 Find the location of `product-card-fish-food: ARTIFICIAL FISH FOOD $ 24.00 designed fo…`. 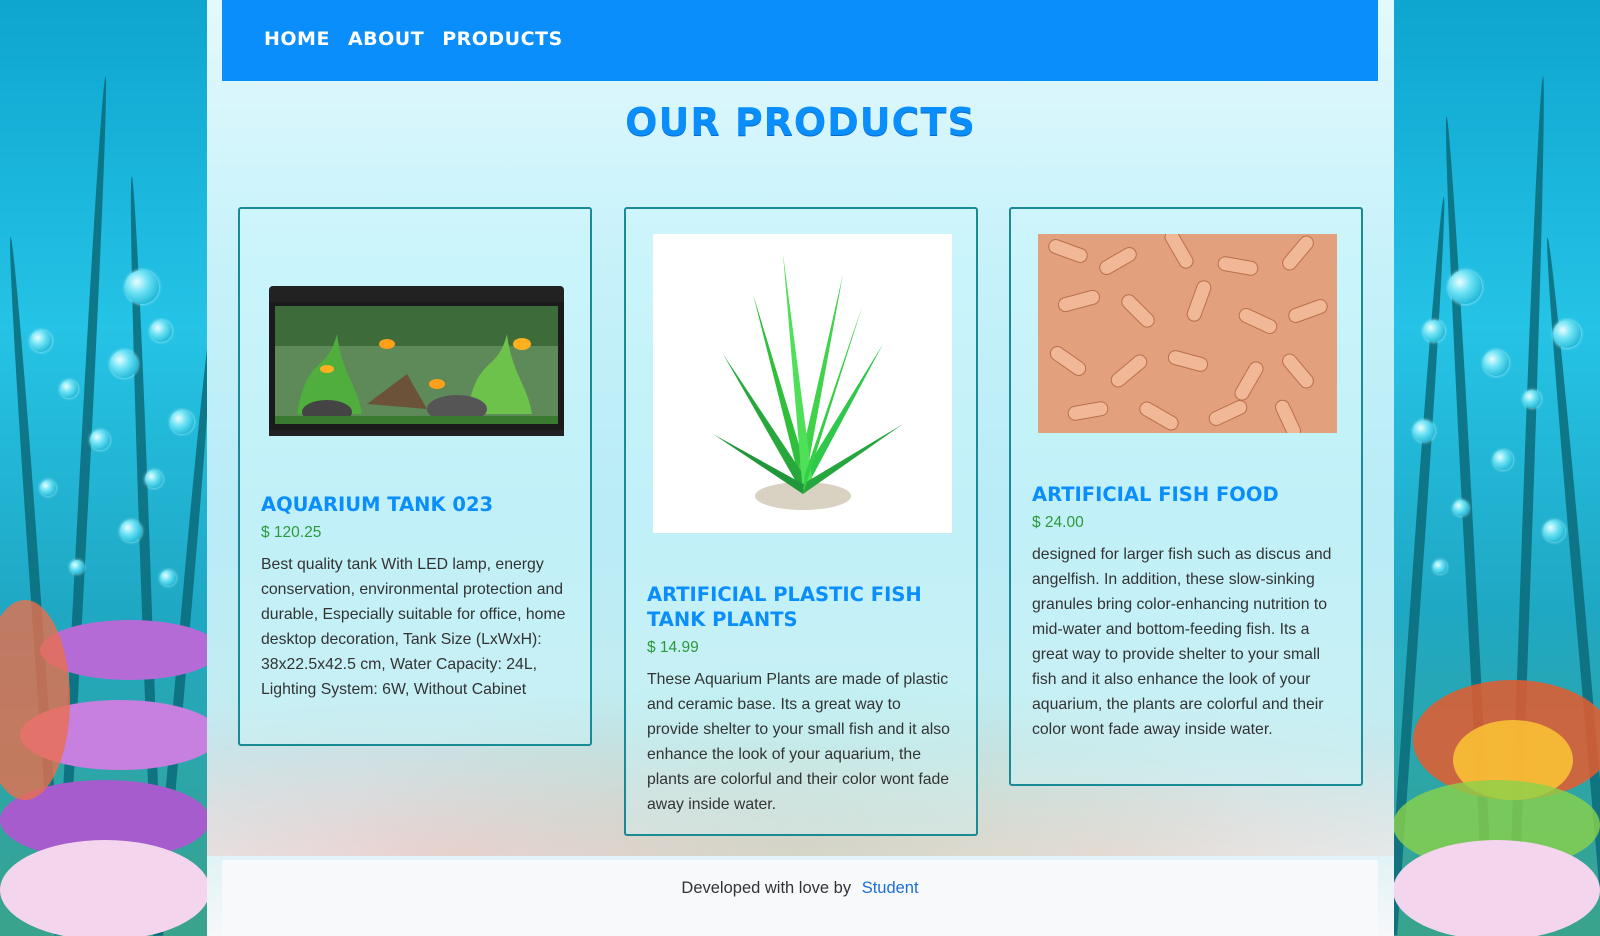

product-card-fish-food: ARTIFICIAL FISH FOOD $ 24.00 designed fo… is located at coordinates (1186, 496).